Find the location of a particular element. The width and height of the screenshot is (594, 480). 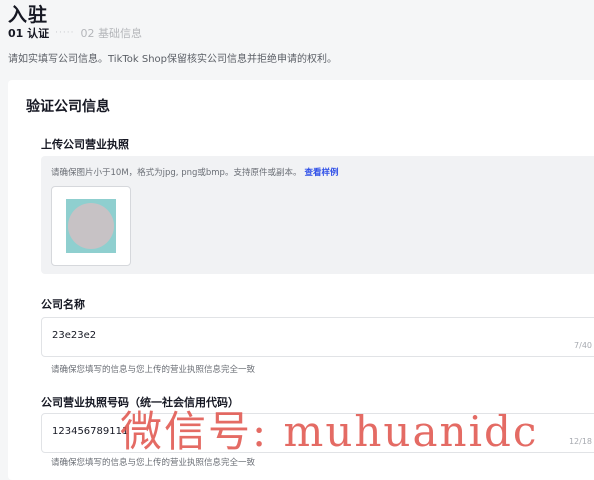

page-notice: 请如实填写公司信息。TikTok Shop保留核实公司信息并拒绝申请的权利。 is located at coordinates (173, 59).